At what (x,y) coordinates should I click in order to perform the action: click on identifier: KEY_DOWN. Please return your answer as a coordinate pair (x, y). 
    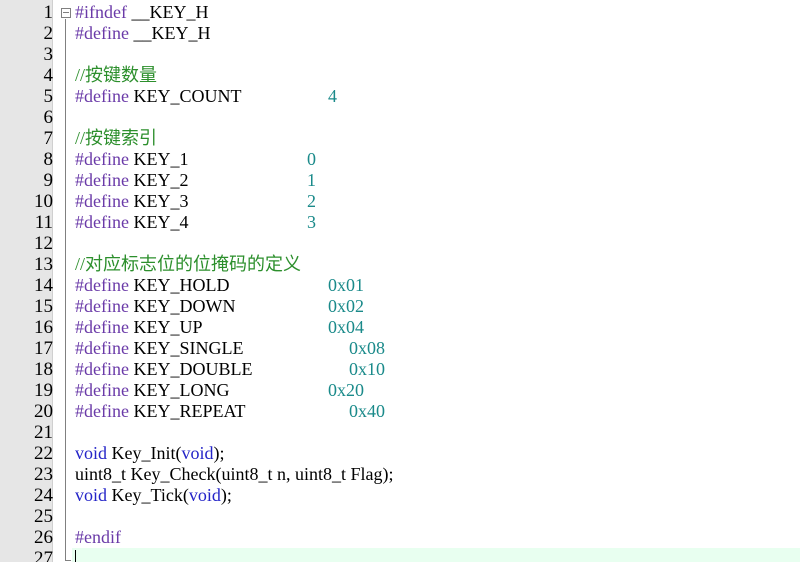
    Looking at the image, I should click on (182, 306).